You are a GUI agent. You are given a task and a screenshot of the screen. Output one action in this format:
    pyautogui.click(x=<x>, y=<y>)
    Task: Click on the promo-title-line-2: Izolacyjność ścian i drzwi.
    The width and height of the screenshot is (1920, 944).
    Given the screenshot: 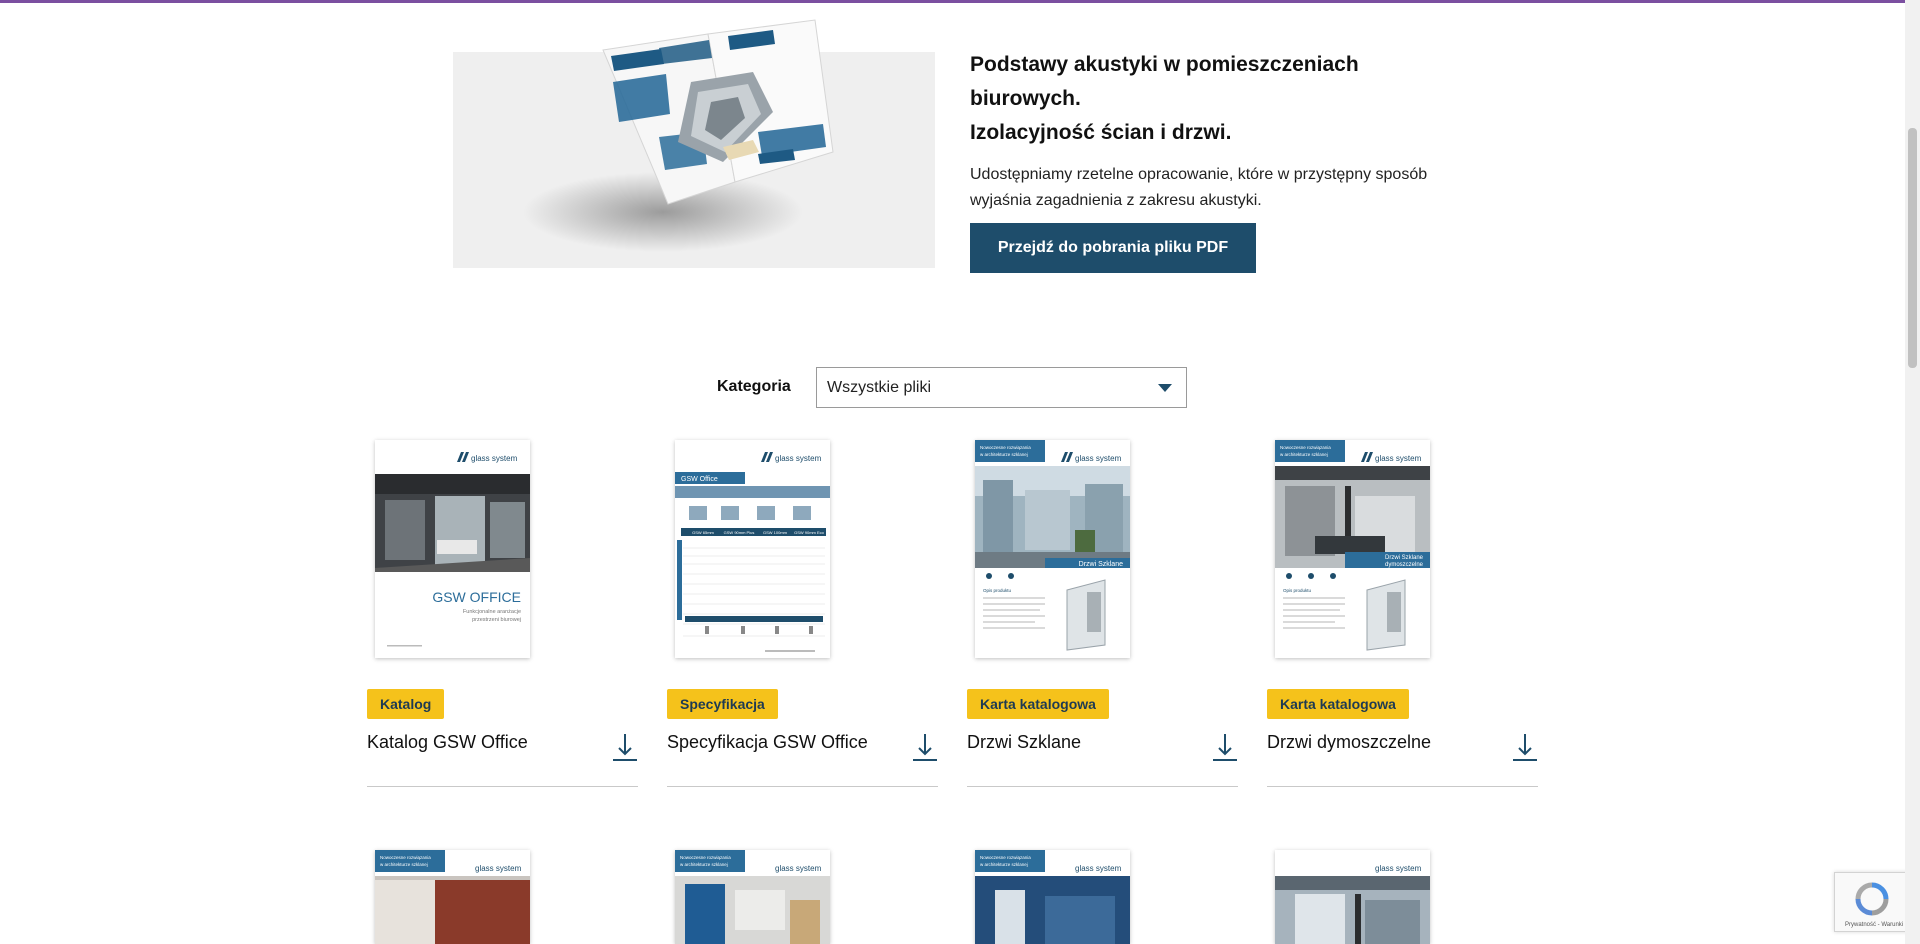 What is the action you would take?
    pyautogui.click(x=1101, y=132)
    